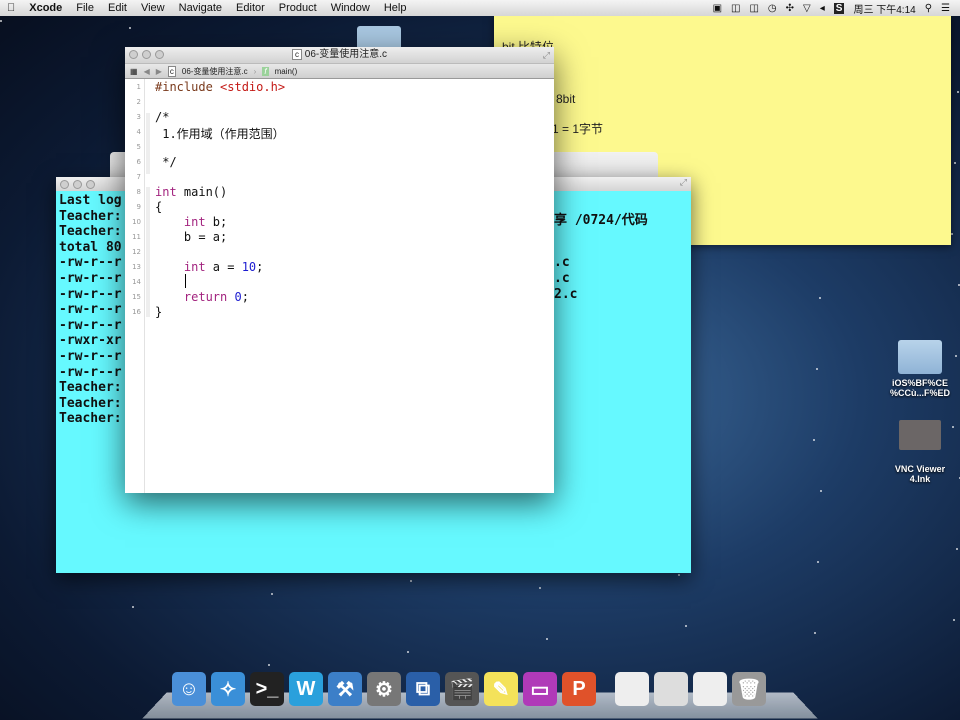 Image resolution: width=960 pixels, height=720 pixels. What do you see at coordinates (807, 8) in the screenshot?
I see `wifi-icon: ▽` at bounding box center [807, 8].